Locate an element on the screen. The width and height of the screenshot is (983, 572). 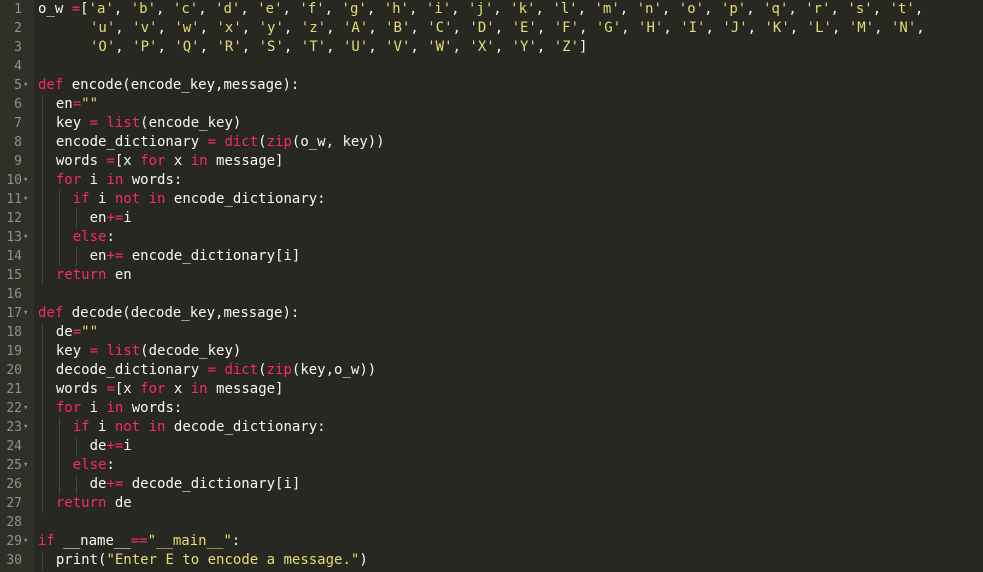
code-line: 8 encode_dictionary = dict(zip(o_w, key)) is located at coordinates (491, 142).